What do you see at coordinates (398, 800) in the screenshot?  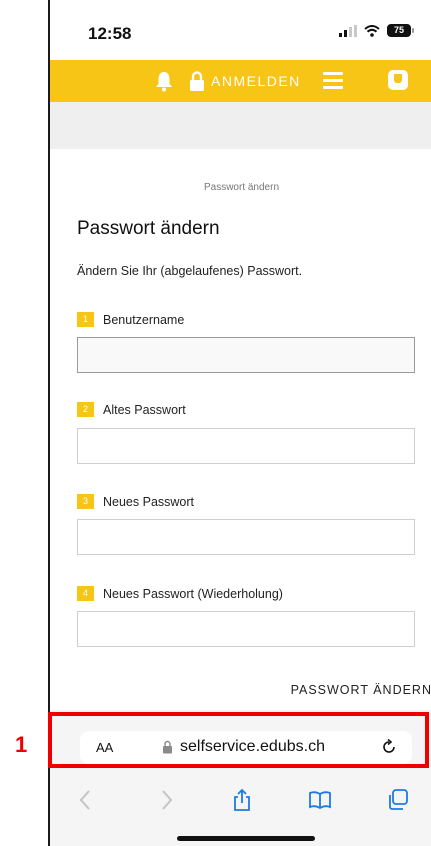 I see `tabs-icon` at bounding box center [398, 800].